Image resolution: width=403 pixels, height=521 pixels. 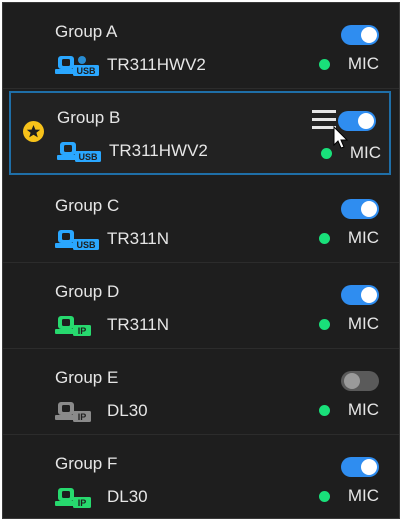 What do you see at coordinates (33, 131) in the screenshot?
I see `star-icon` at bounding box center [33, 131].